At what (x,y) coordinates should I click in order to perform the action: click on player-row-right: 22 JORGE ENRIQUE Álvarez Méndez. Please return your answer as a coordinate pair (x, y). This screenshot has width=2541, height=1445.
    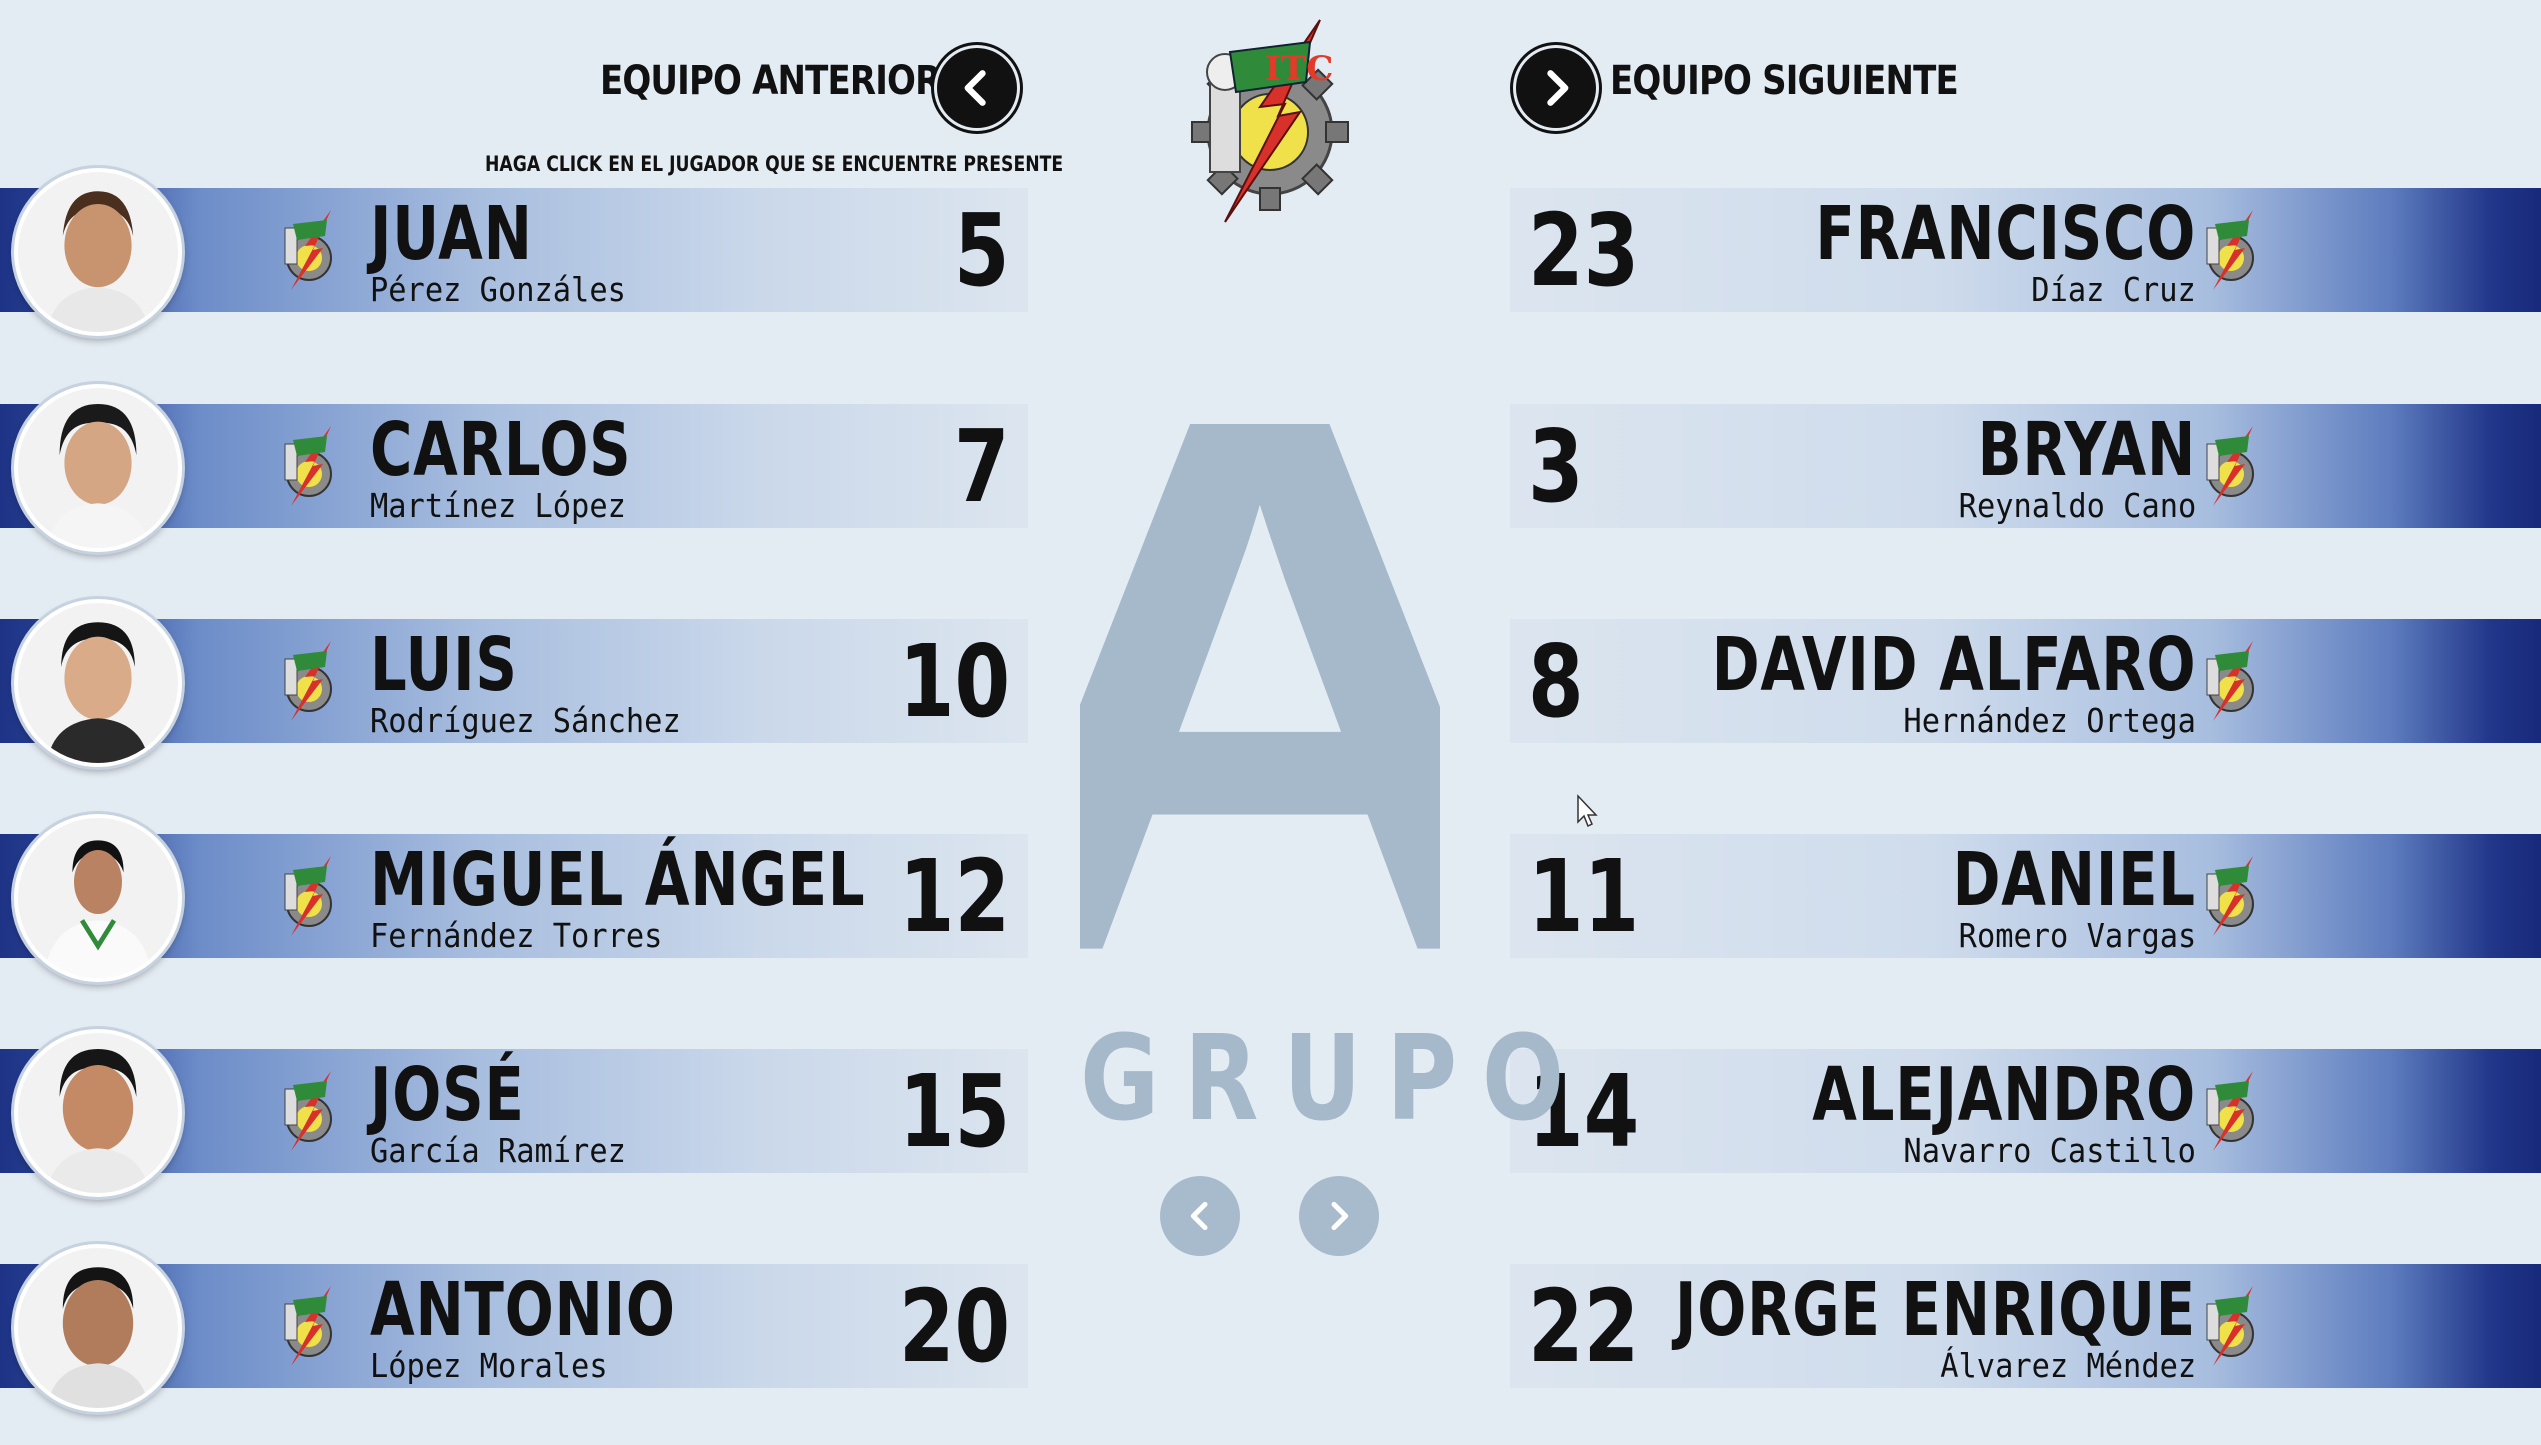
    Looking at the image, I should click on (2025, 1326).